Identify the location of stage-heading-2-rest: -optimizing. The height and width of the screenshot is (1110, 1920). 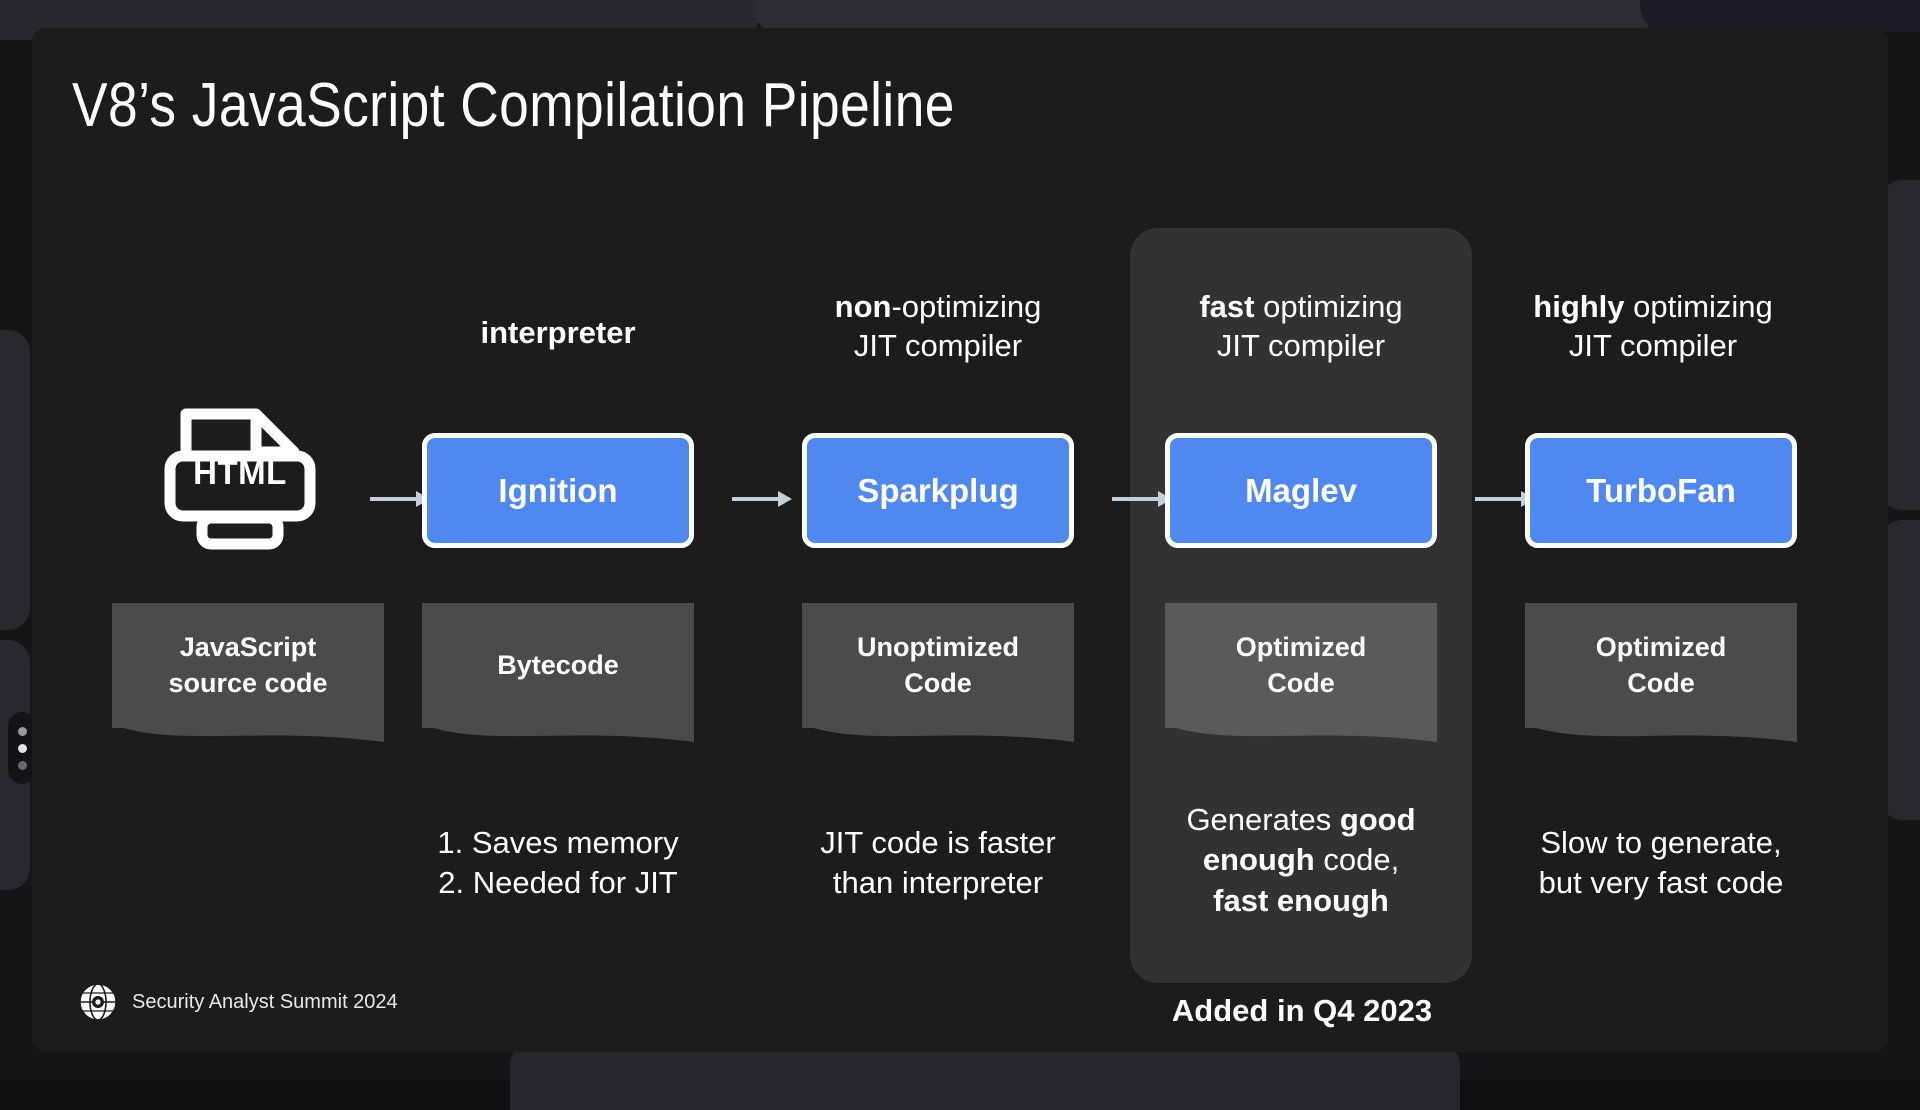
(966, 306).